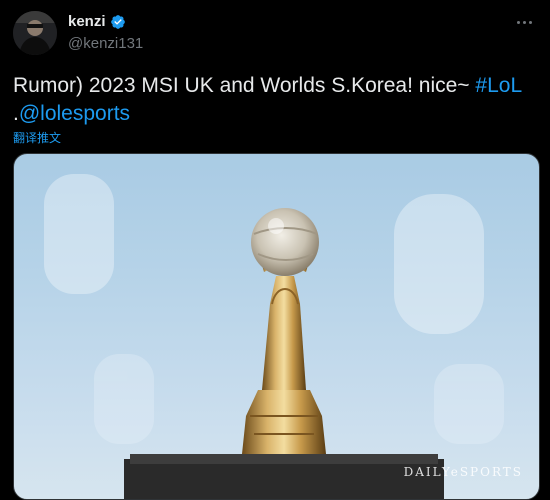 Image resolution: width=550 pixels, height=500 pixels. Describe the element at coordinates (37, 137) in the screenshot. I see `translate-tweet-link: 翻译推文` at that location.